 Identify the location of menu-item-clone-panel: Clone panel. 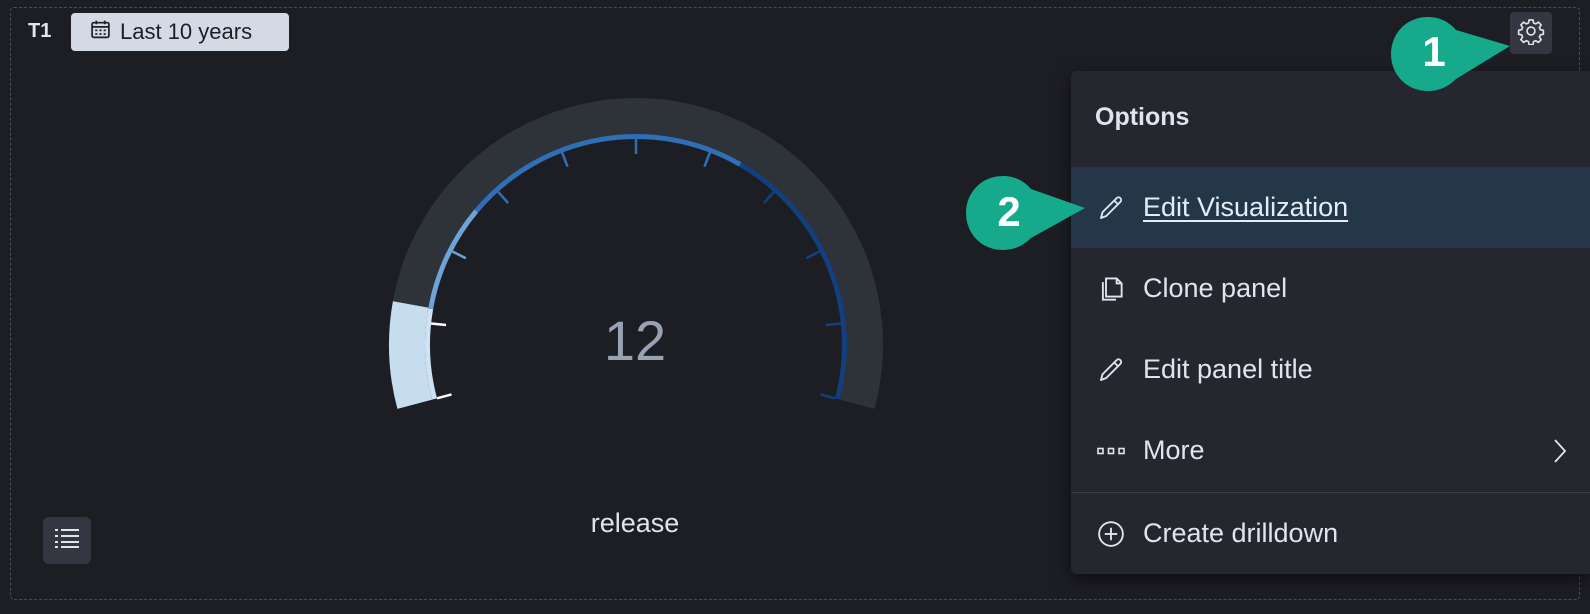
(1330, 288).